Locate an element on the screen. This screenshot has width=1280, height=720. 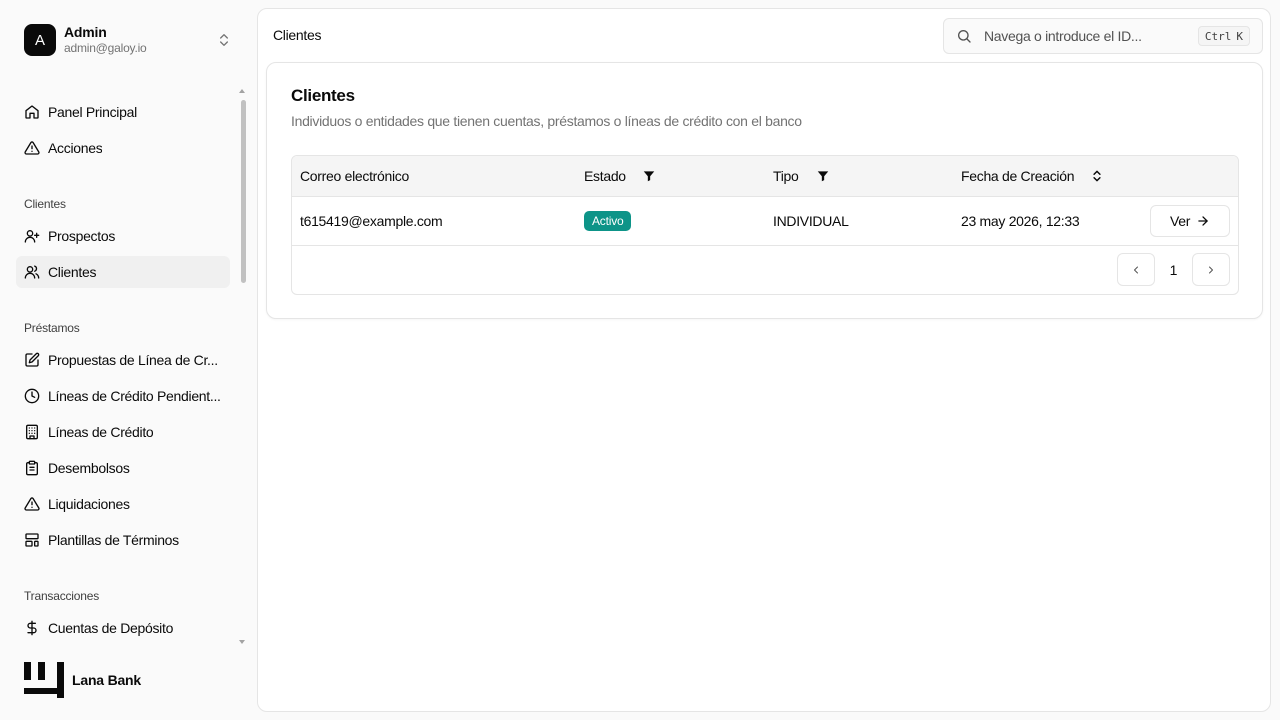
sidebar-item-label: Plantillas de Términos is located at coordinates (113, 540).